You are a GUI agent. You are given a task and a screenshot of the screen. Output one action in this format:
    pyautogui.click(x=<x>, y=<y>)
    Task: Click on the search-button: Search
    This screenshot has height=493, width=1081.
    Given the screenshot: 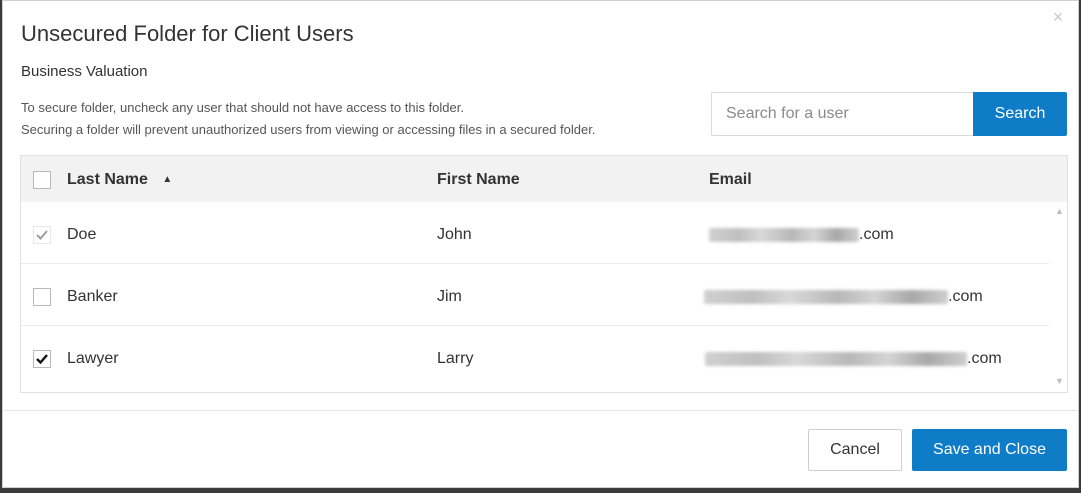 What is the action you would take?
    pyautogui.click(x=1020, y=114)
    